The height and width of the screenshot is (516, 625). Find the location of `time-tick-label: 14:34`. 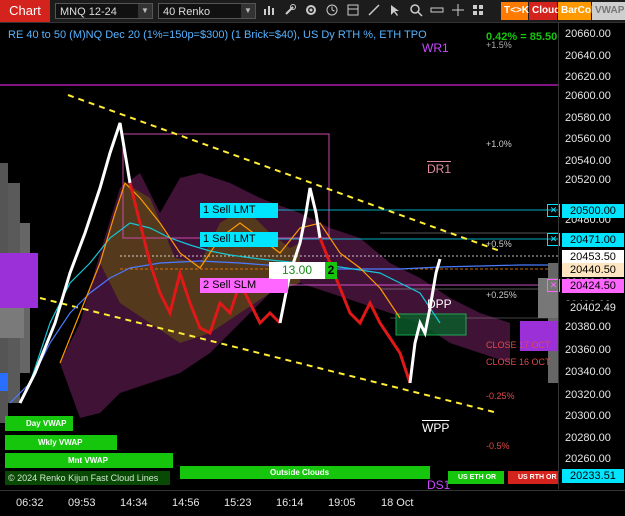

time-tick-label: 14:34 is located at coordinates (134, 503).